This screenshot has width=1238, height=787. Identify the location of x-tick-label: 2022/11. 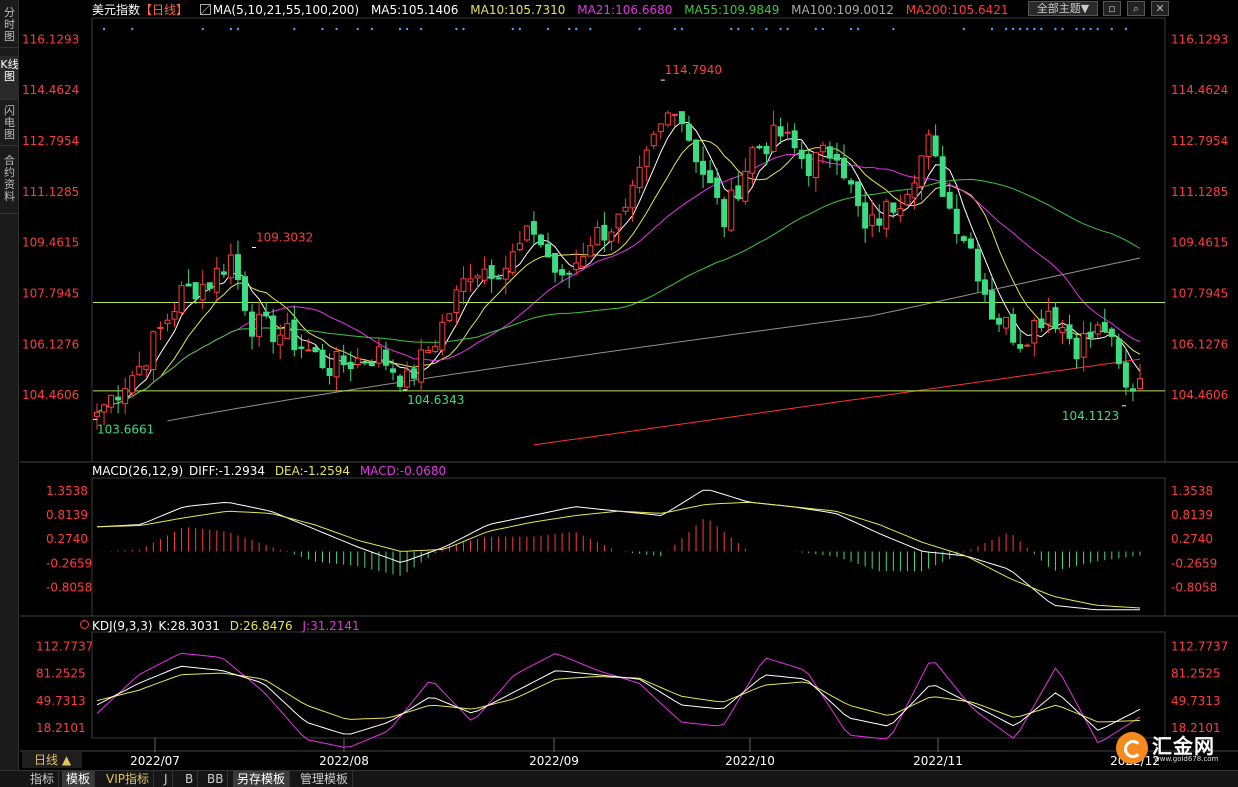
(938, 761).